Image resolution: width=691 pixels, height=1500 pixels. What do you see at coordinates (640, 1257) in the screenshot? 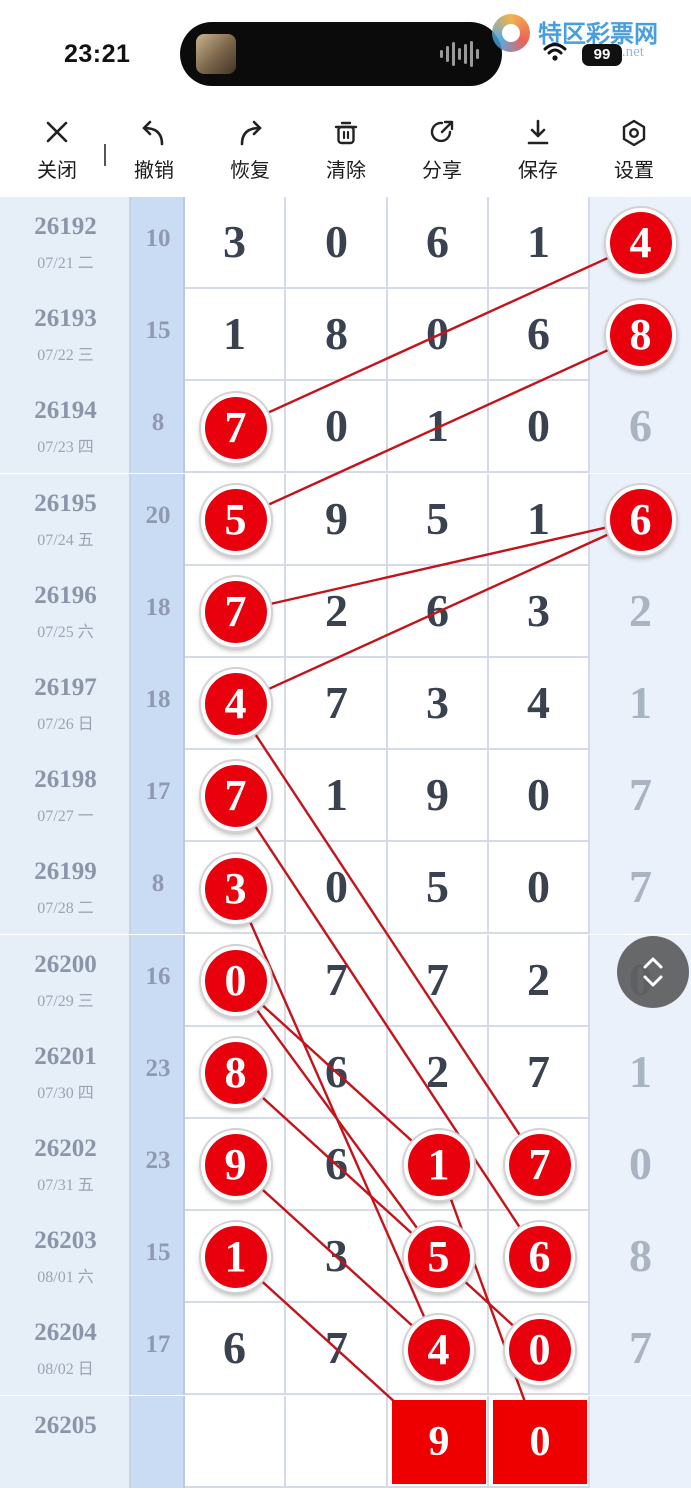
I see `digit-cell-last: 8` at bounding box center [640, 1257].